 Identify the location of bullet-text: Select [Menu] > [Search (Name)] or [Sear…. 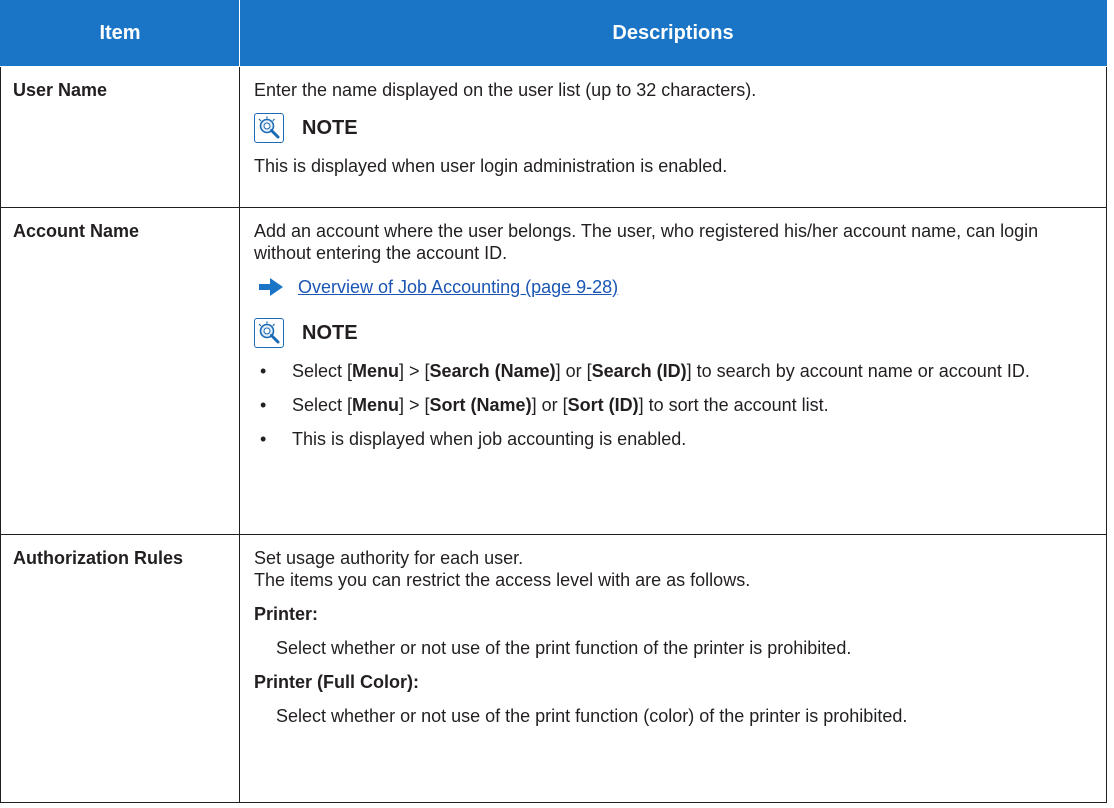
(661, 371).